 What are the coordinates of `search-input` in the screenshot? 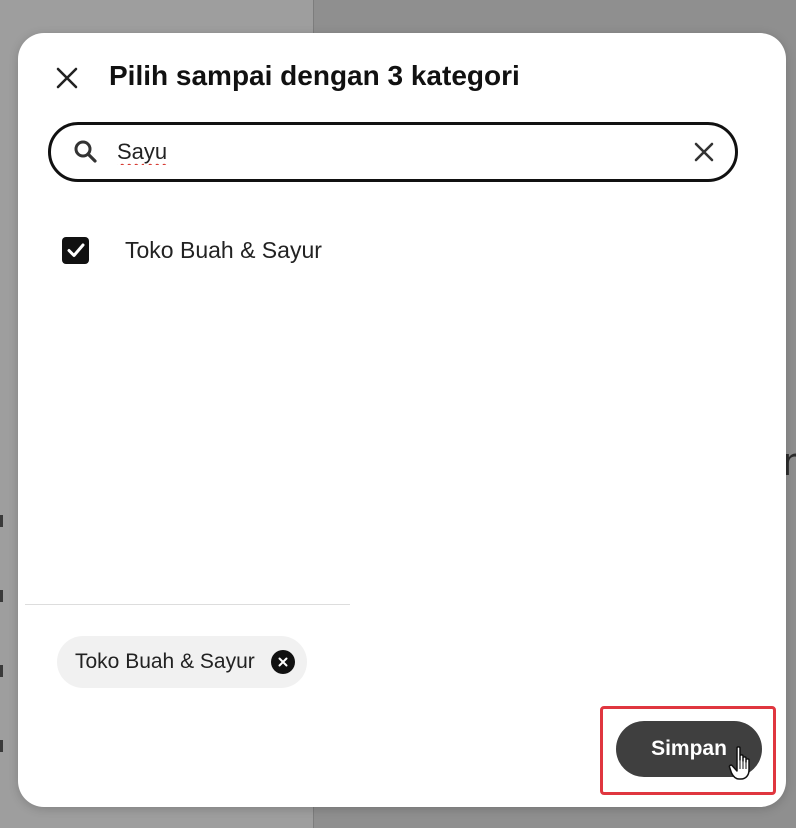 It's located at (397, 152).